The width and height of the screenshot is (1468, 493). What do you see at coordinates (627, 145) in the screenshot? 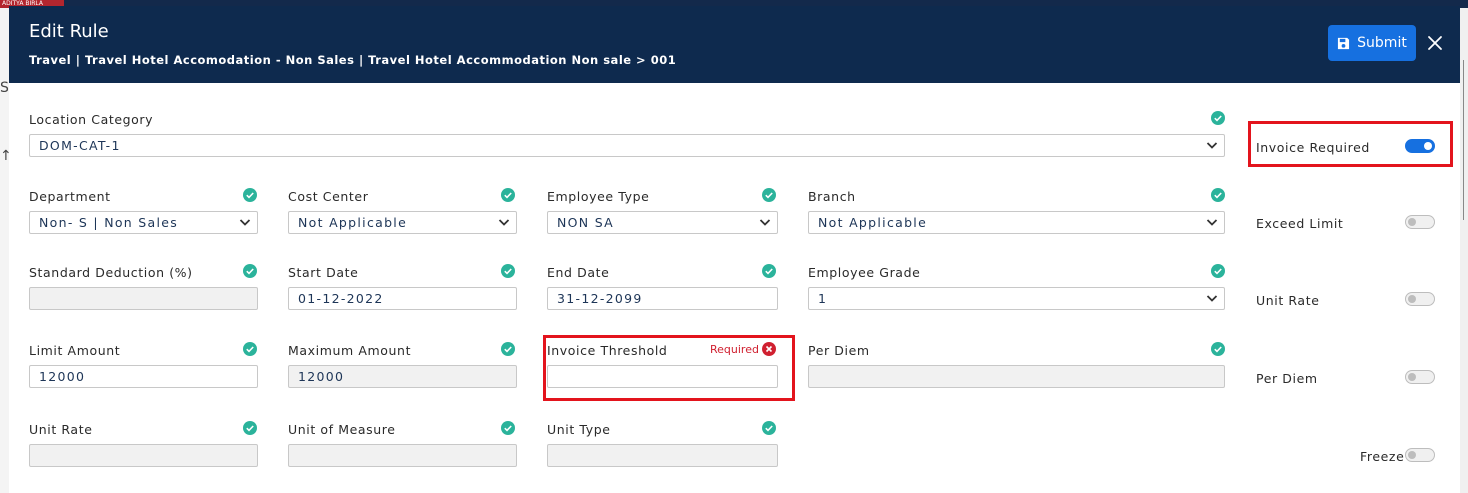
I see `location-category-select: DOM-CAT-1` at bounding box center [627, 145].